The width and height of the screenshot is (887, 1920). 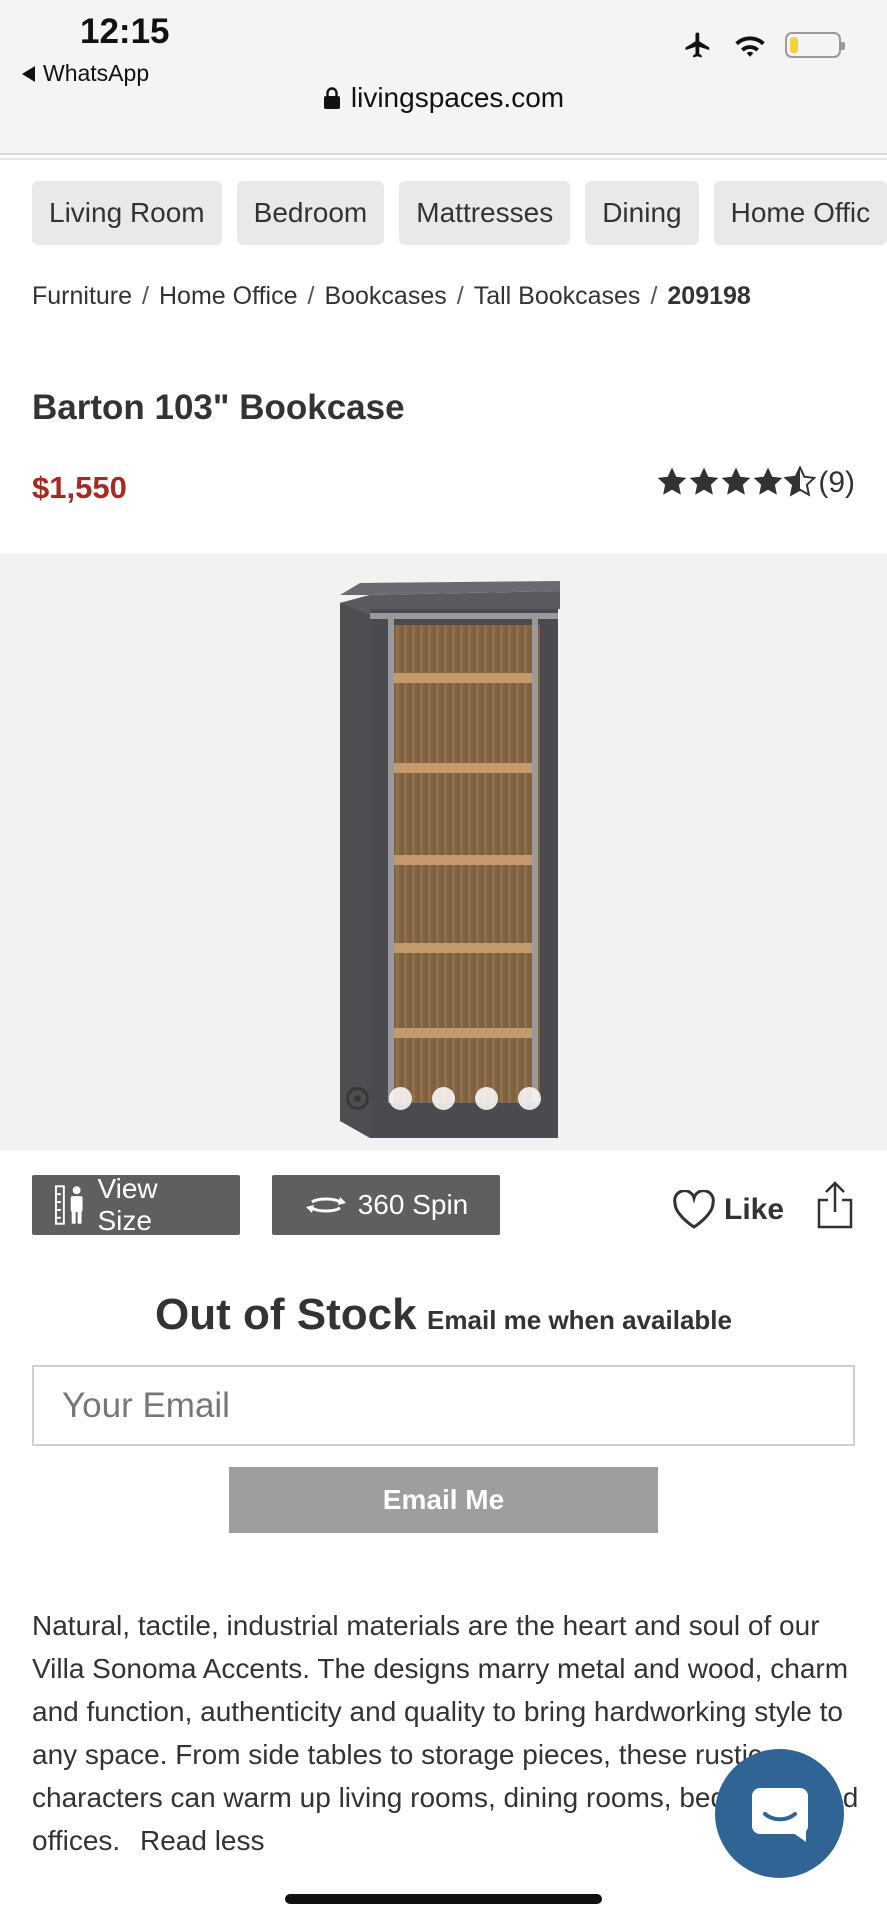 What do you see at coordinates (694, 1209) in the screenshot?
I see `heart-icon` at bounding box center [694, 1209].